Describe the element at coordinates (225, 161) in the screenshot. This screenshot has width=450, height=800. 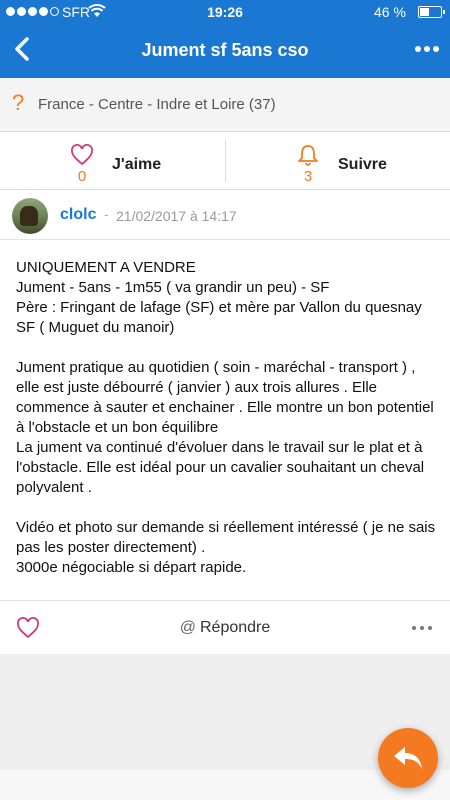
I see `action-bar: 0 J'aime 3 Suivre` at that location.